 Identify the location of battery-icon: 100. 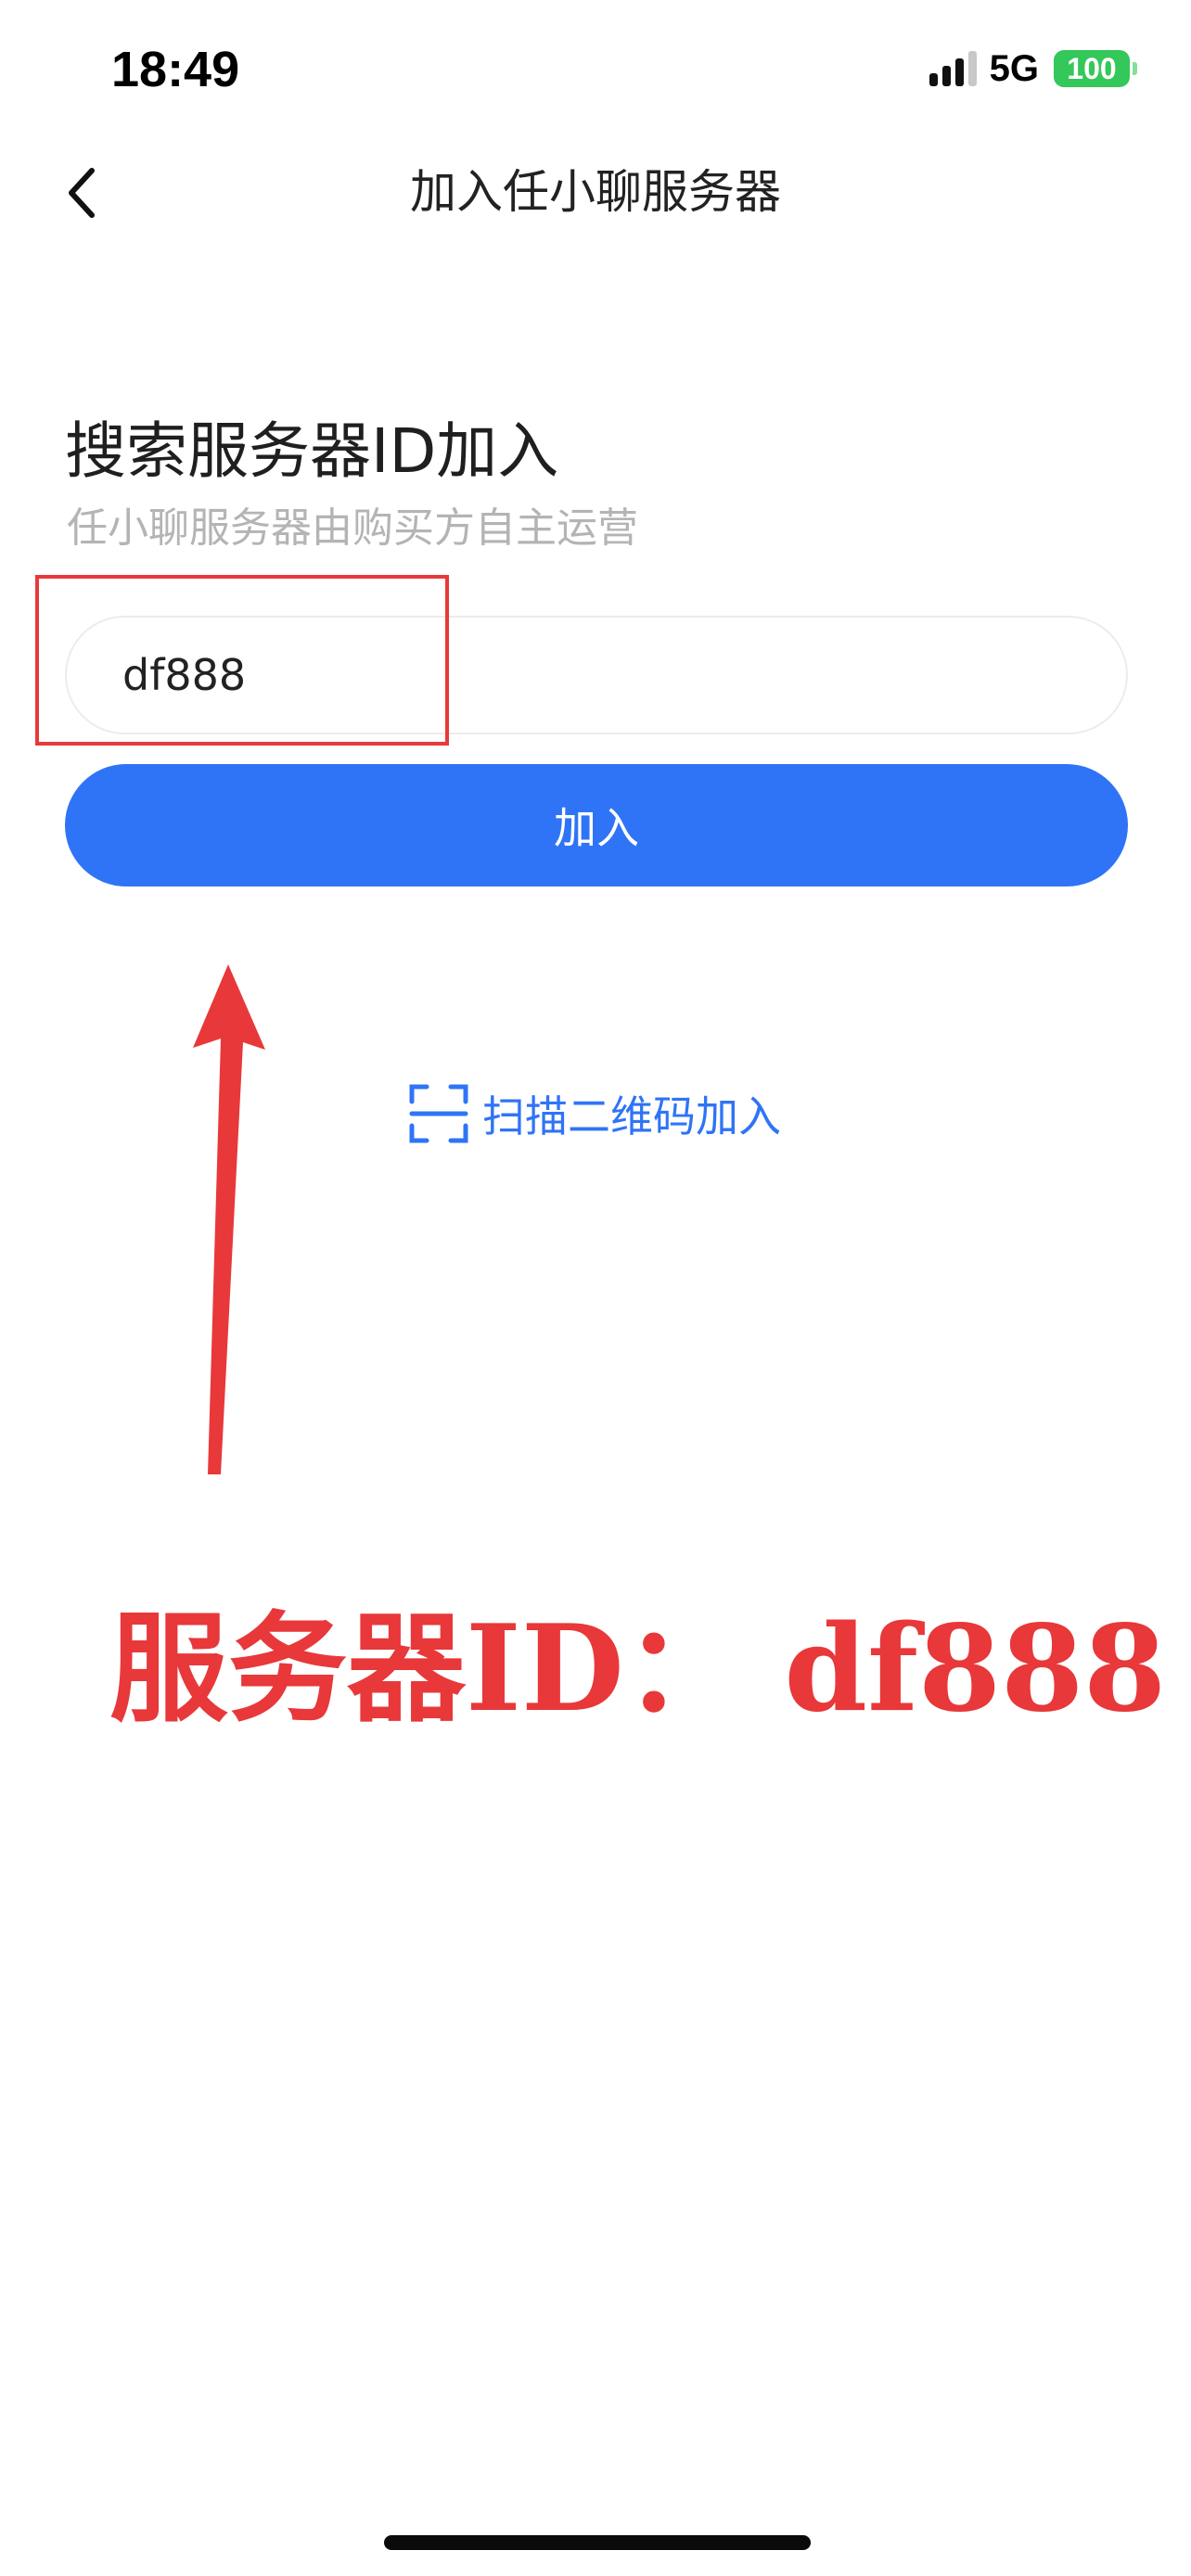
(1092, 68).